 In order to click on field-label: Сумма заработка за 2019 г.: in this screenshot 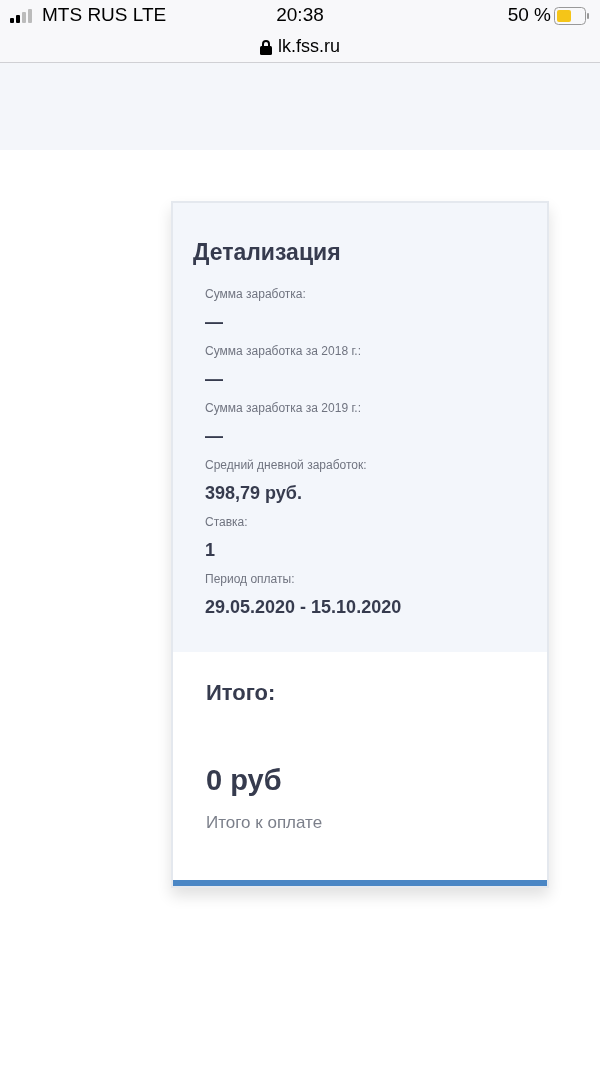, I will do `click(283, 408)`.